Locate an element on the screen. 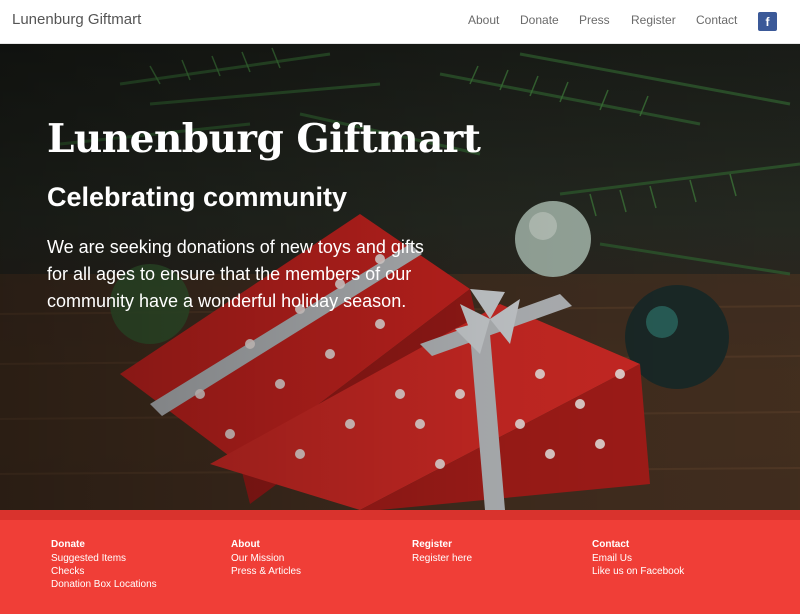 This screenshot has width=800, height=614. footer-link-press-articles: Press & Articles is located at coordinates (316, 571).